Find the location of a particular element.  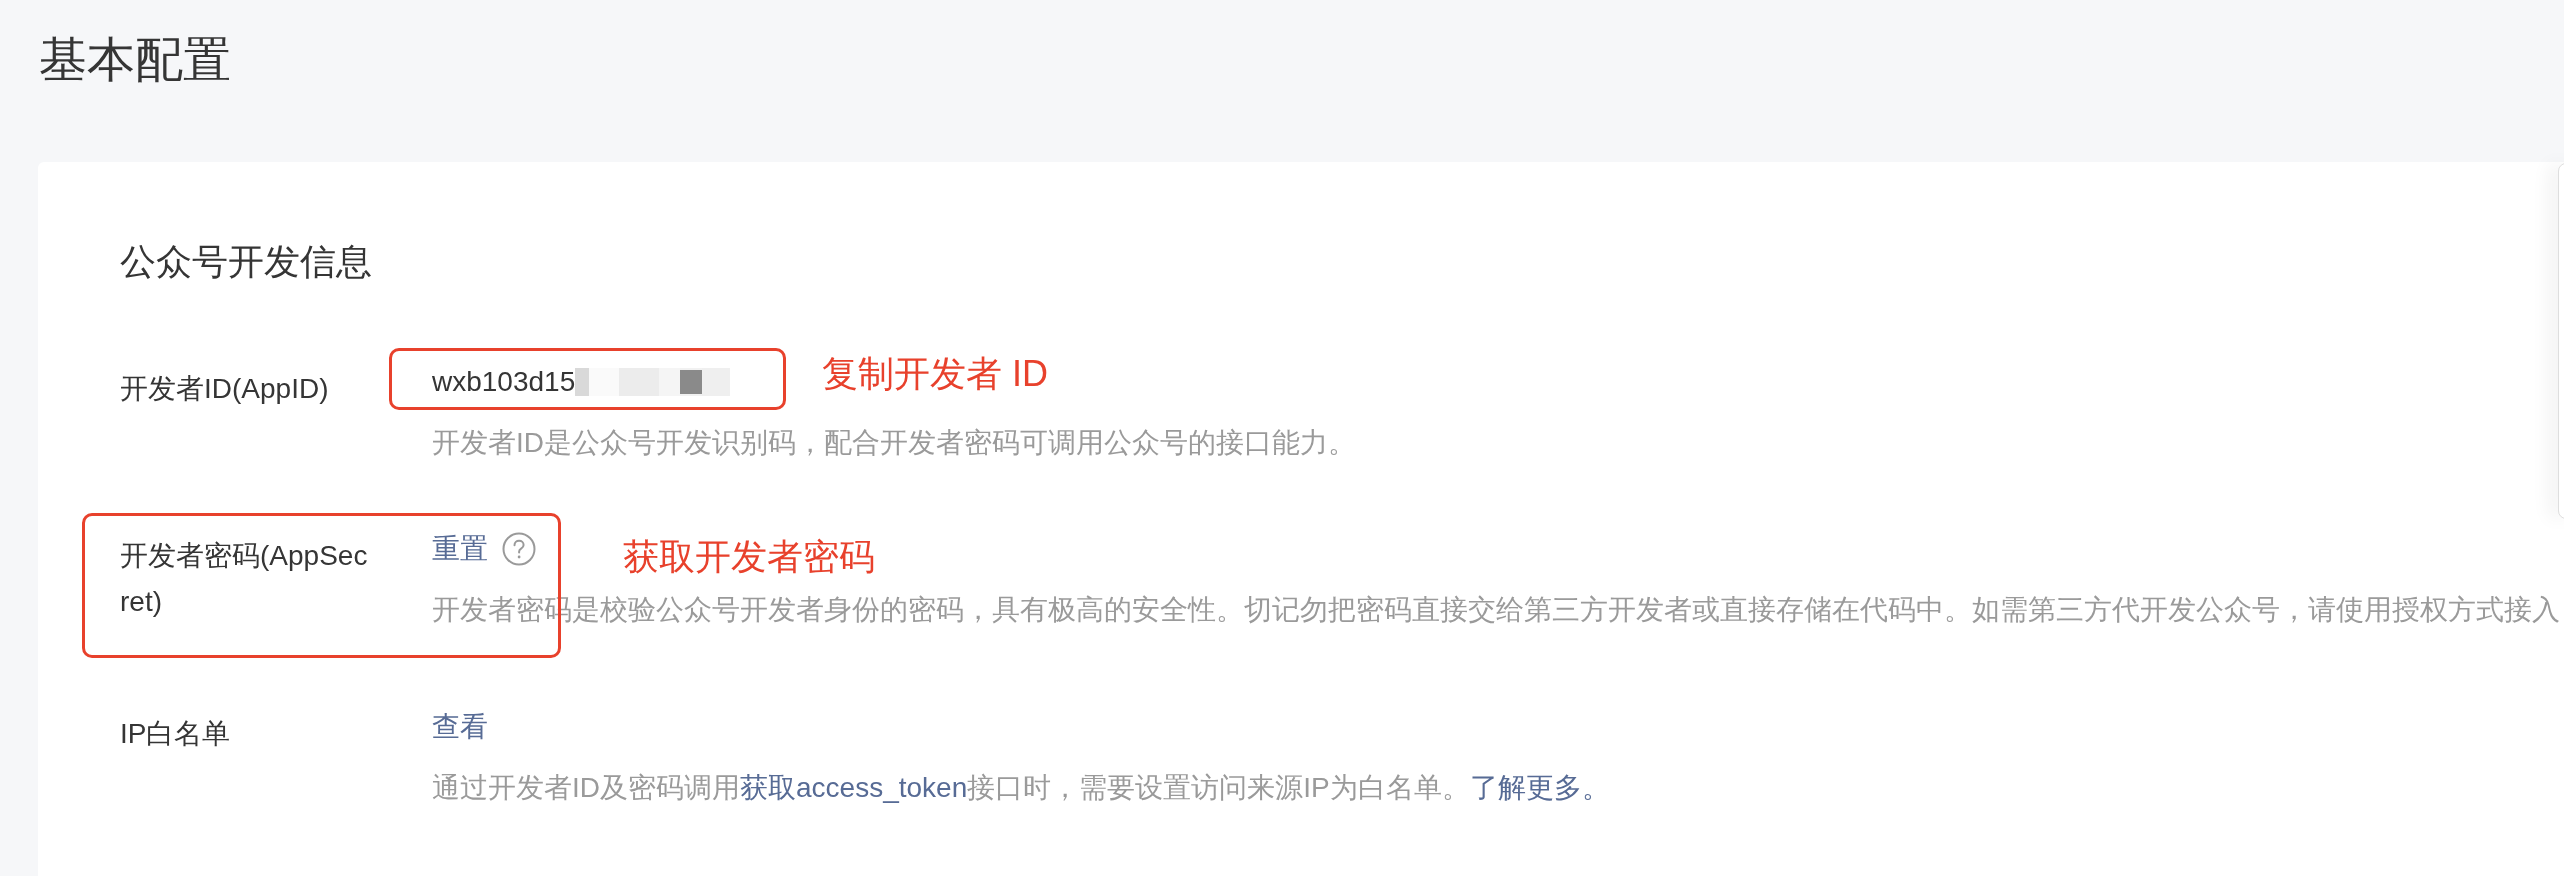

page-title: 基本配置 is located at coordinates (135, 60).